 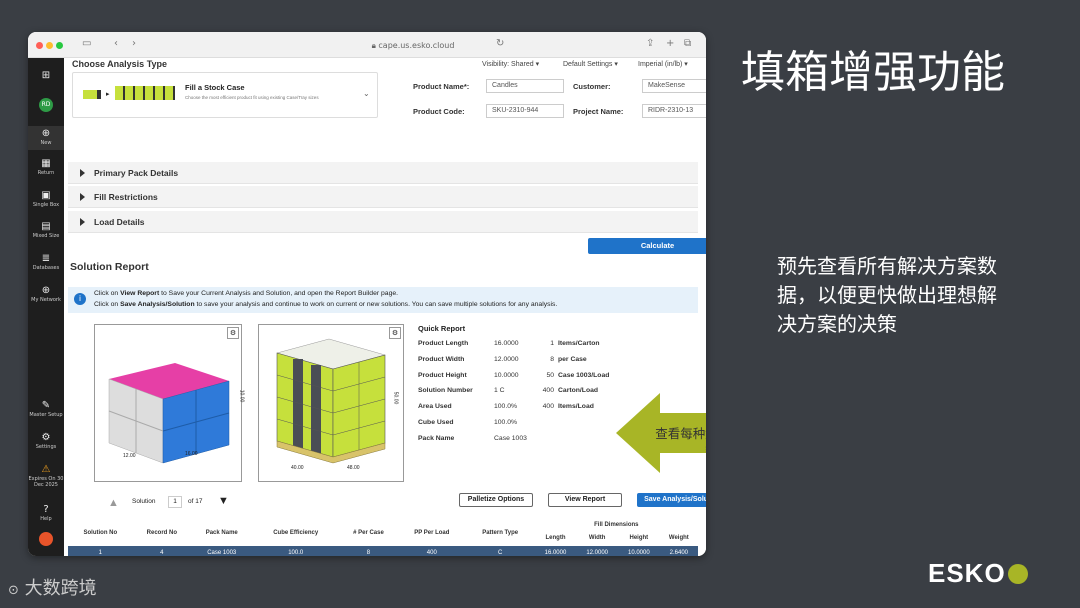 I want to click on sidebar-item-new: ⊕ New, so click(x=46, y=138).